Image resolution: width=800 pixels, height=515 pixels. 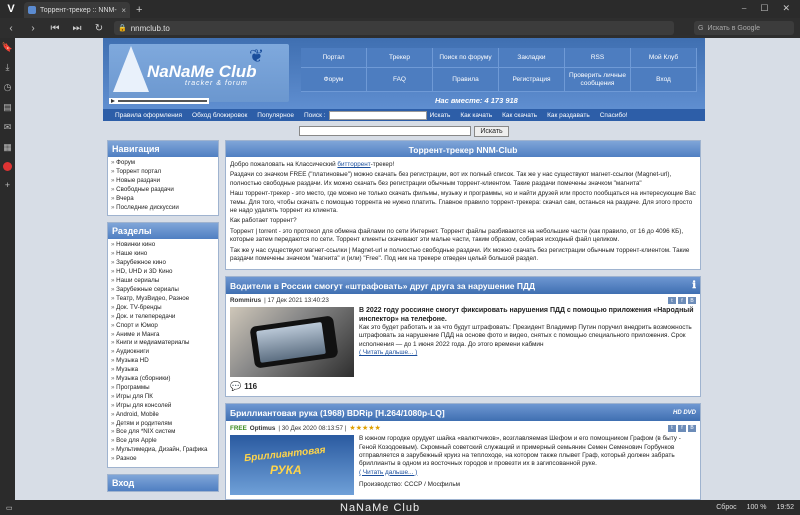 What do you see at coordinates (163, 370) in the screenshot?
I see `section-item: Музыка` at bounding box center [163, 370].